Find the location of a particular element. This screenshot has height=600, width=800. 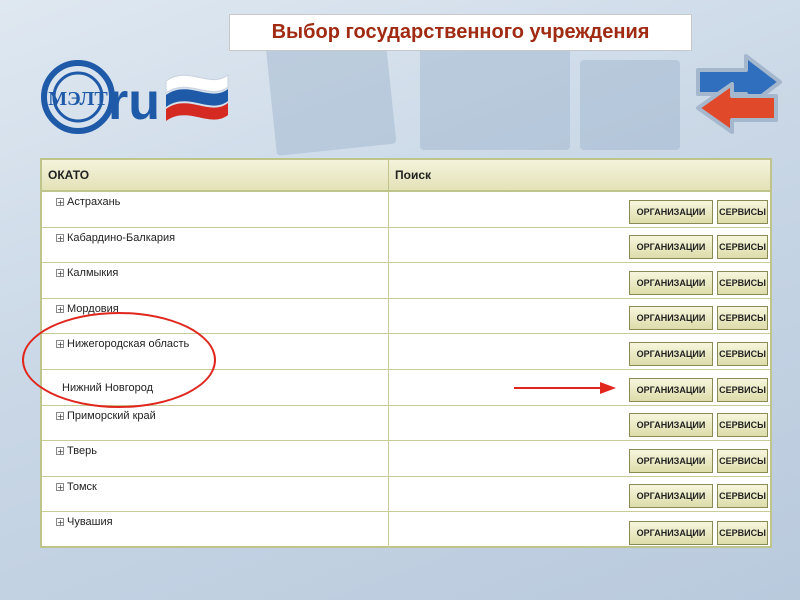

okato-cell: + Астрахань is located at coordinates (215, 209).